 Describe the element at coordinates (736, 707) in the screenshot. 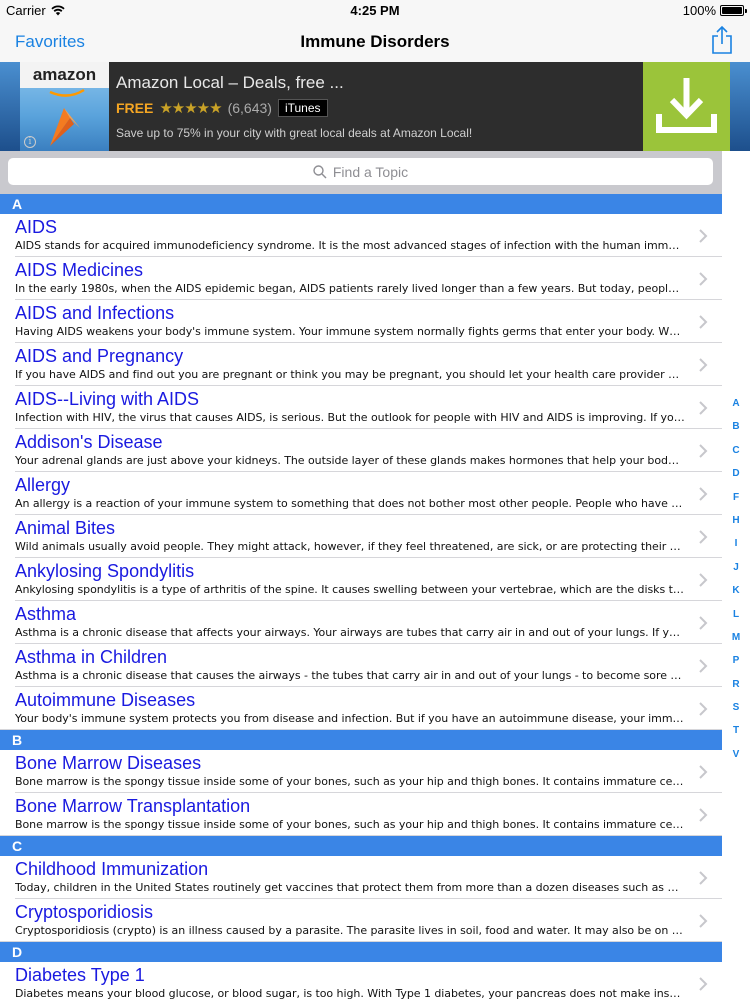

I see `index-letter: S` at that location.